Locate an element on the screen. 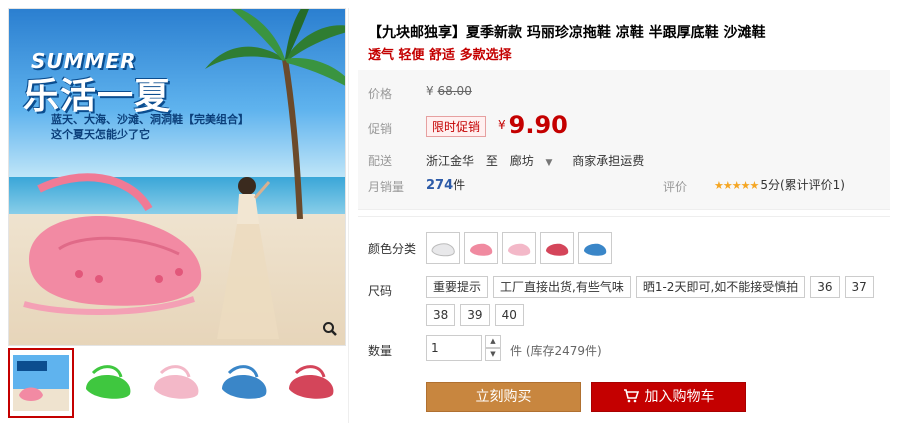 The width and height of the screenshot is (900, 423). cart-icon is located at coordinates (631, 399).